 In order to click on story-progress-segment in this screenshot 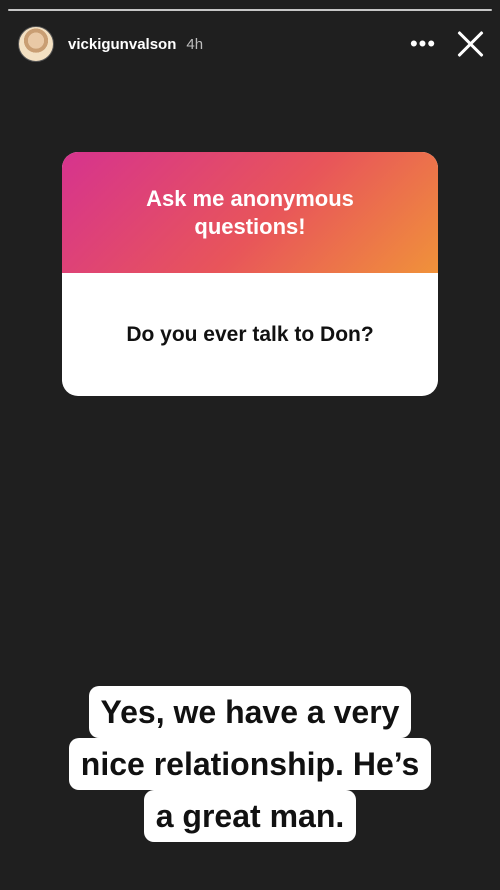, I will do `click(250, 10)`.